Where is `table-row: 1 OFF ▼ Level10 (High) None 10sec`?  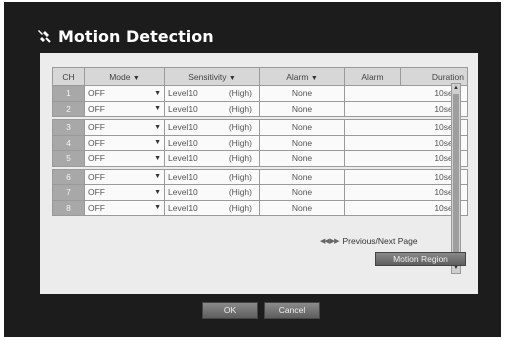 table-row: 1 OFF ▼ Level10 (High) None 10sec is located at coordinates (260, 93).